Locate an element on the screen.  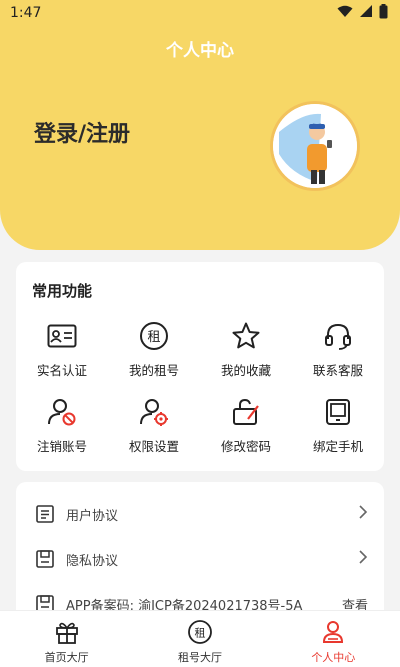
func-label: 修改密码 is located at coordinates (245, 446).